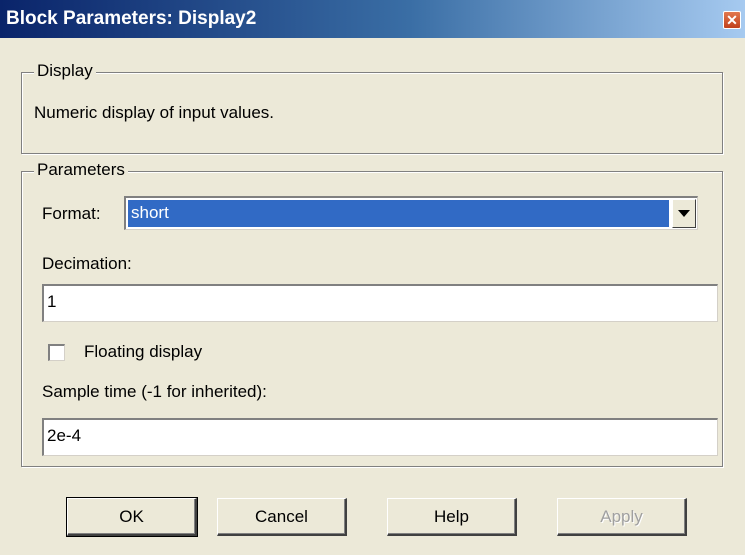 This screenshot has width=745, height=555. Describe the element at coordinates (81, 170) in the screenshot. I see `parameters-group-legend: Parameters` at that location.